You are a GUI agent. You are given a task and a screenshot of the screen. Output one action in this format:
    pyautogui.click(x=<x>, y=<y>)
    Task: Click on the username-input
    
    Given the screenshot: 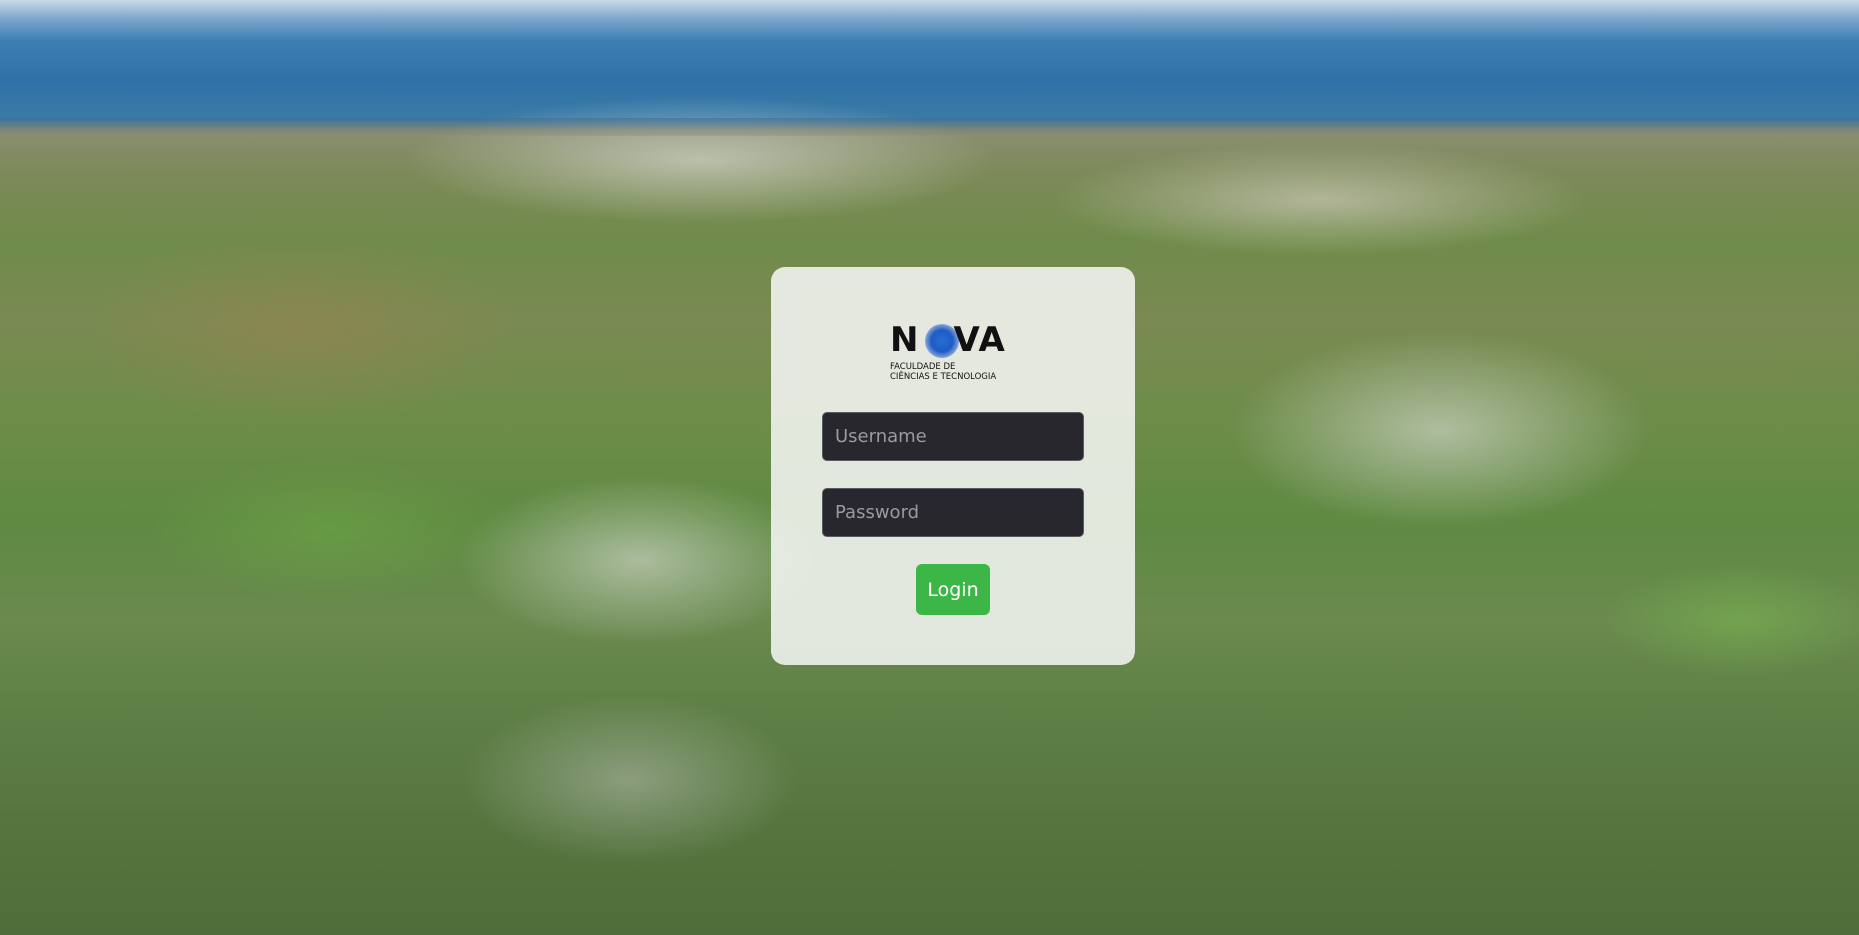 What is the action you would take?
    pyautogui.click(x=953, y=436)
    